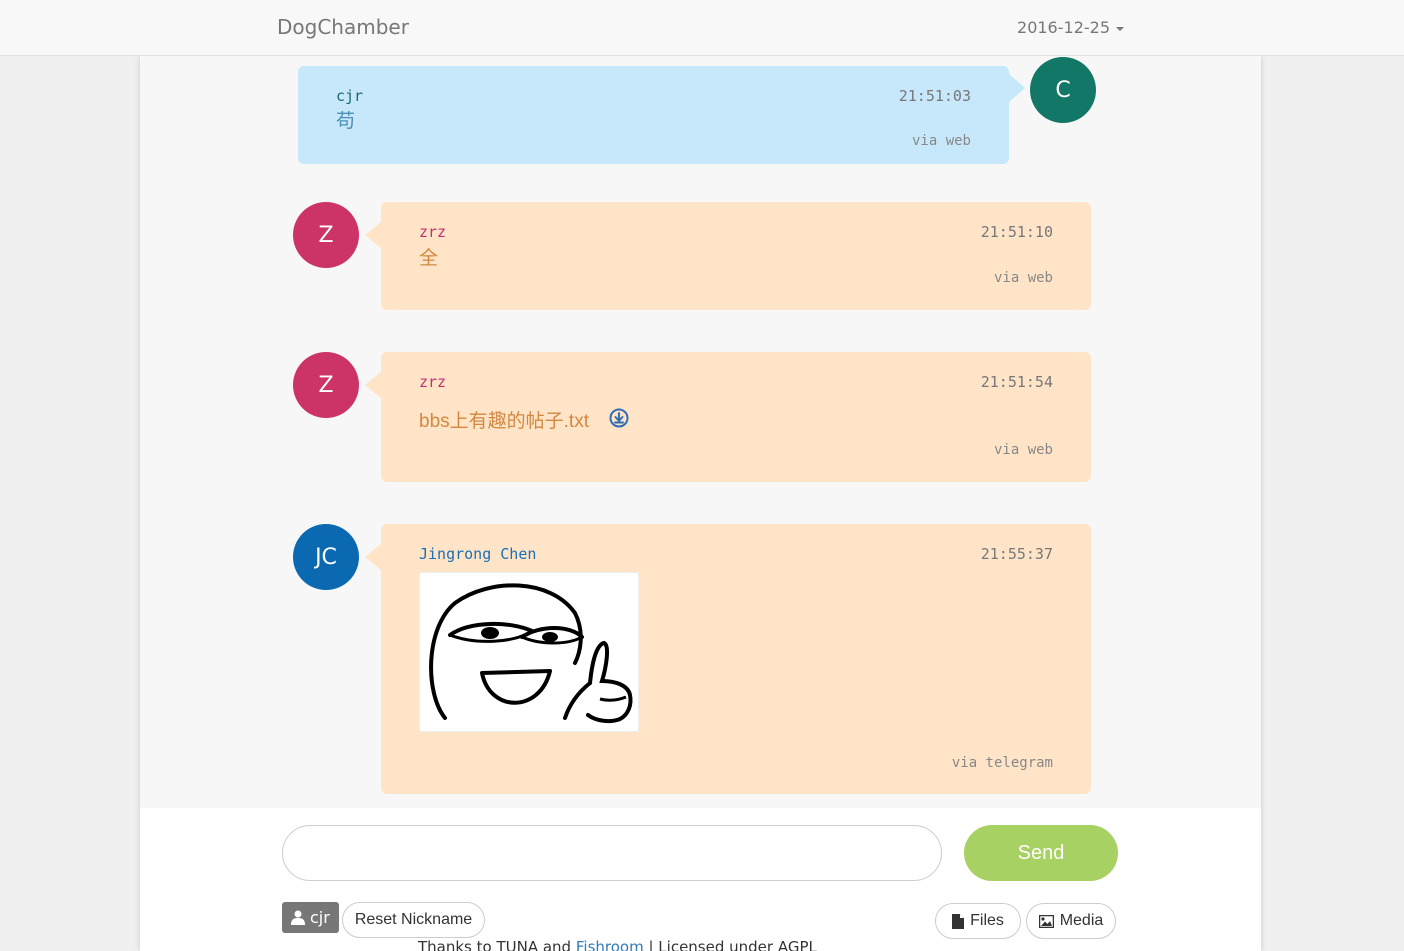  Describe the element at coordinates (497, 944) in the screenshot. I see `footer-prefix: Thanks to TUNA and` at that location.